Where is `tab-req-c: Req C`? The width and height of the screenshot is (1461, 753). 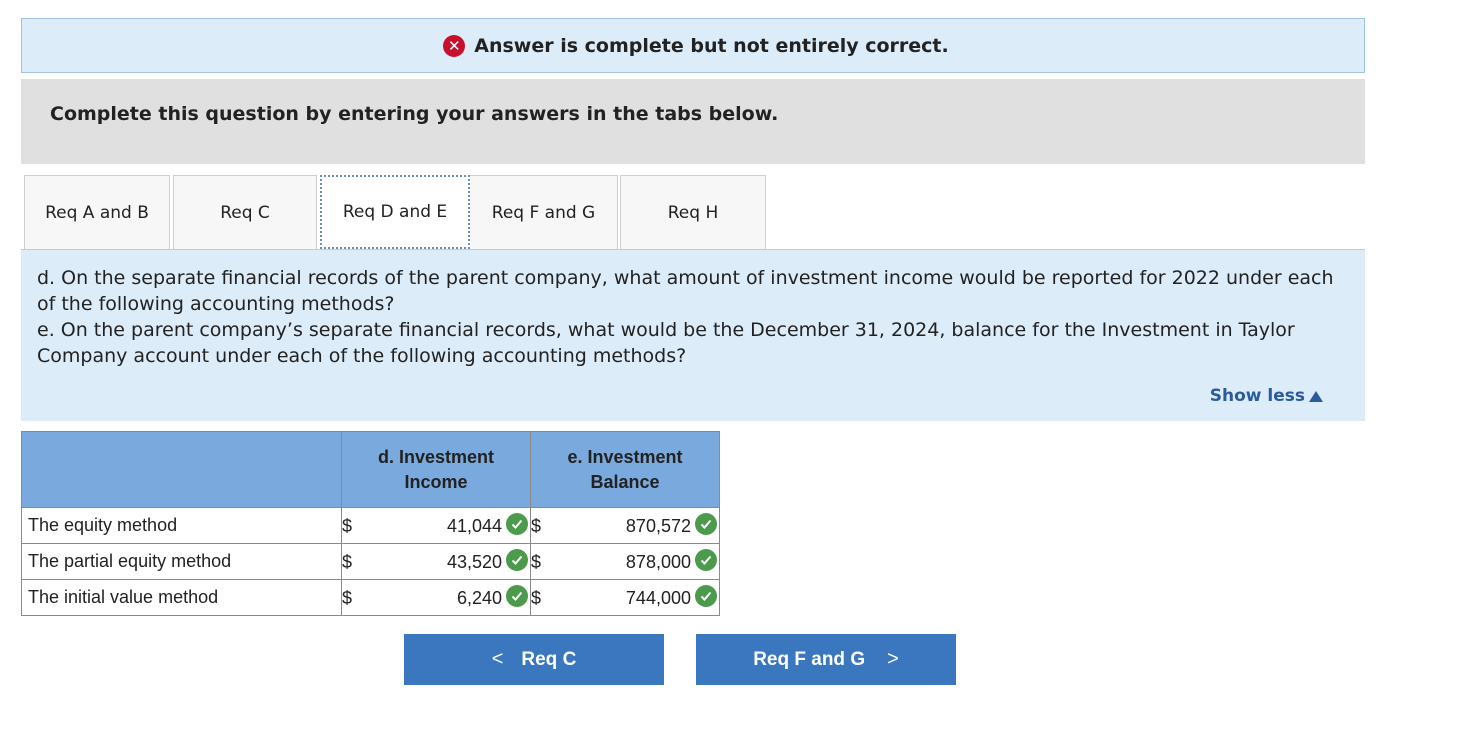 tab-req-c: Req C is located at coordinates (245, 212).